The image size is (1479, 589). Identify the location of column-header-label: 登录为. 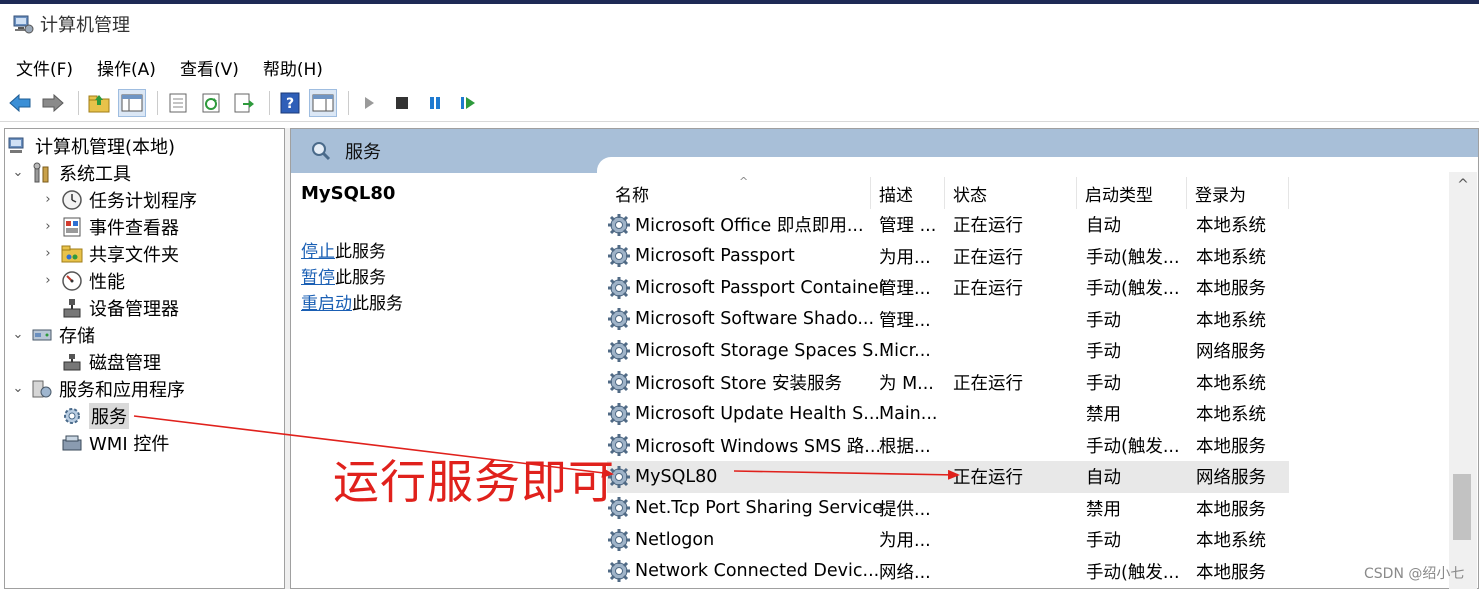
(1220, 195).